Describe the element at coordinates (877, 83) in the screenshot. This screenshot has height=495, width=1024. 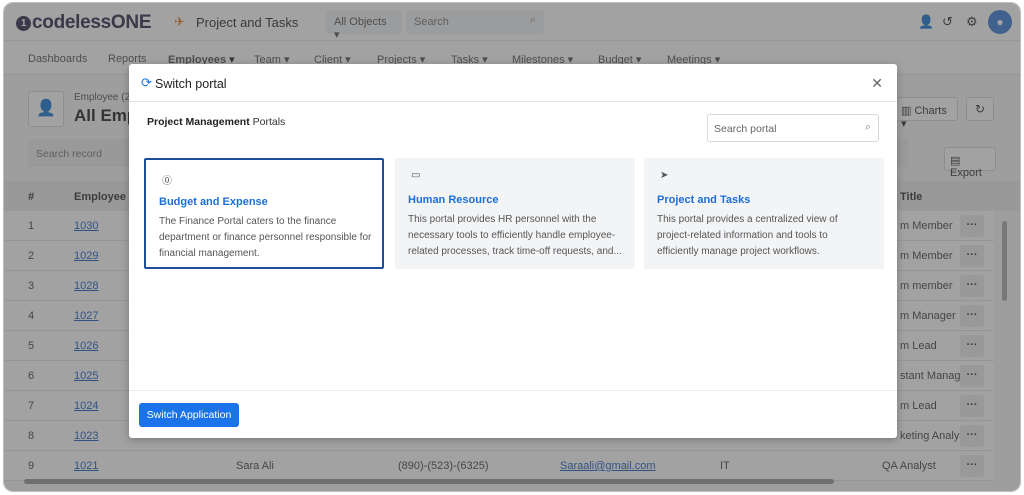
I see `close-icon: ✕` at that location.